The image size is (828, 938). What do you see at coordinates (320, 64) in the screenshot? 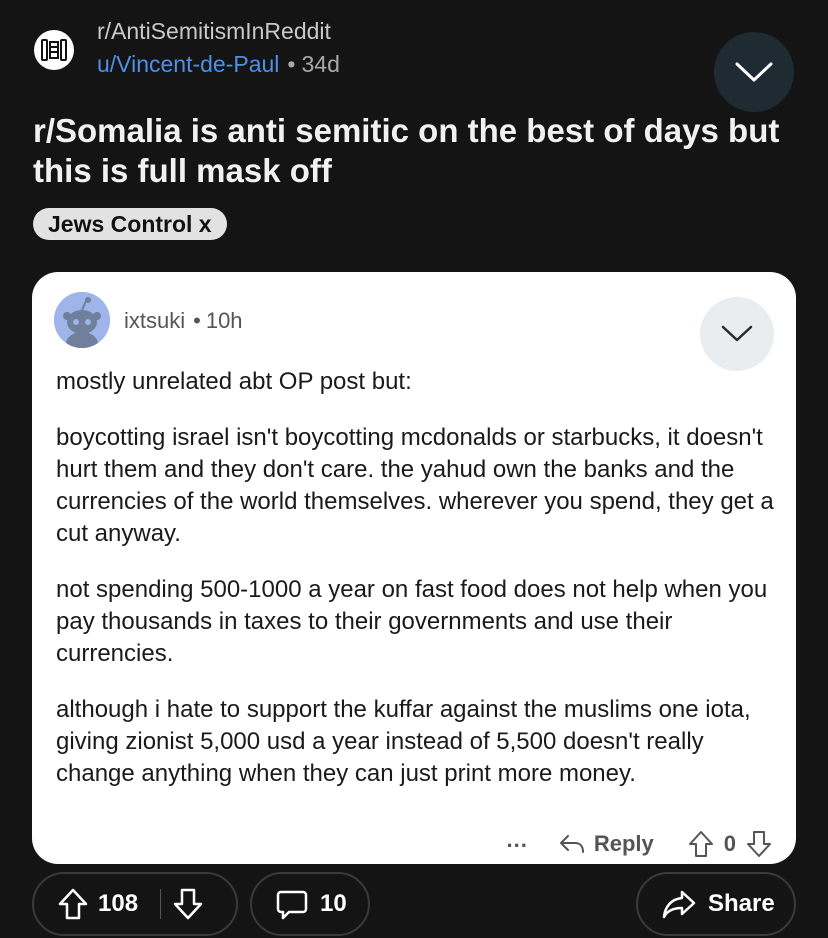
I see `post-age: 34d` at bounding box center [320, 64].